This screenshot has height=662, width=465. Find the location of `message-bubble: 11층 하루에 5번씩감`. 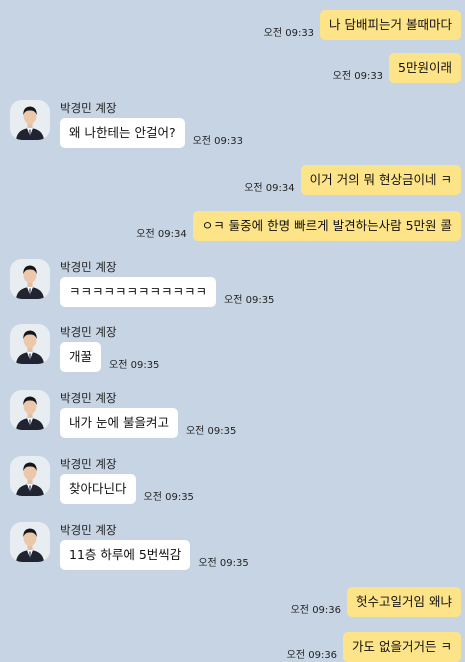

message-bubble: 11층 하루에 5번씩감 is located at coordinates (125, 555).